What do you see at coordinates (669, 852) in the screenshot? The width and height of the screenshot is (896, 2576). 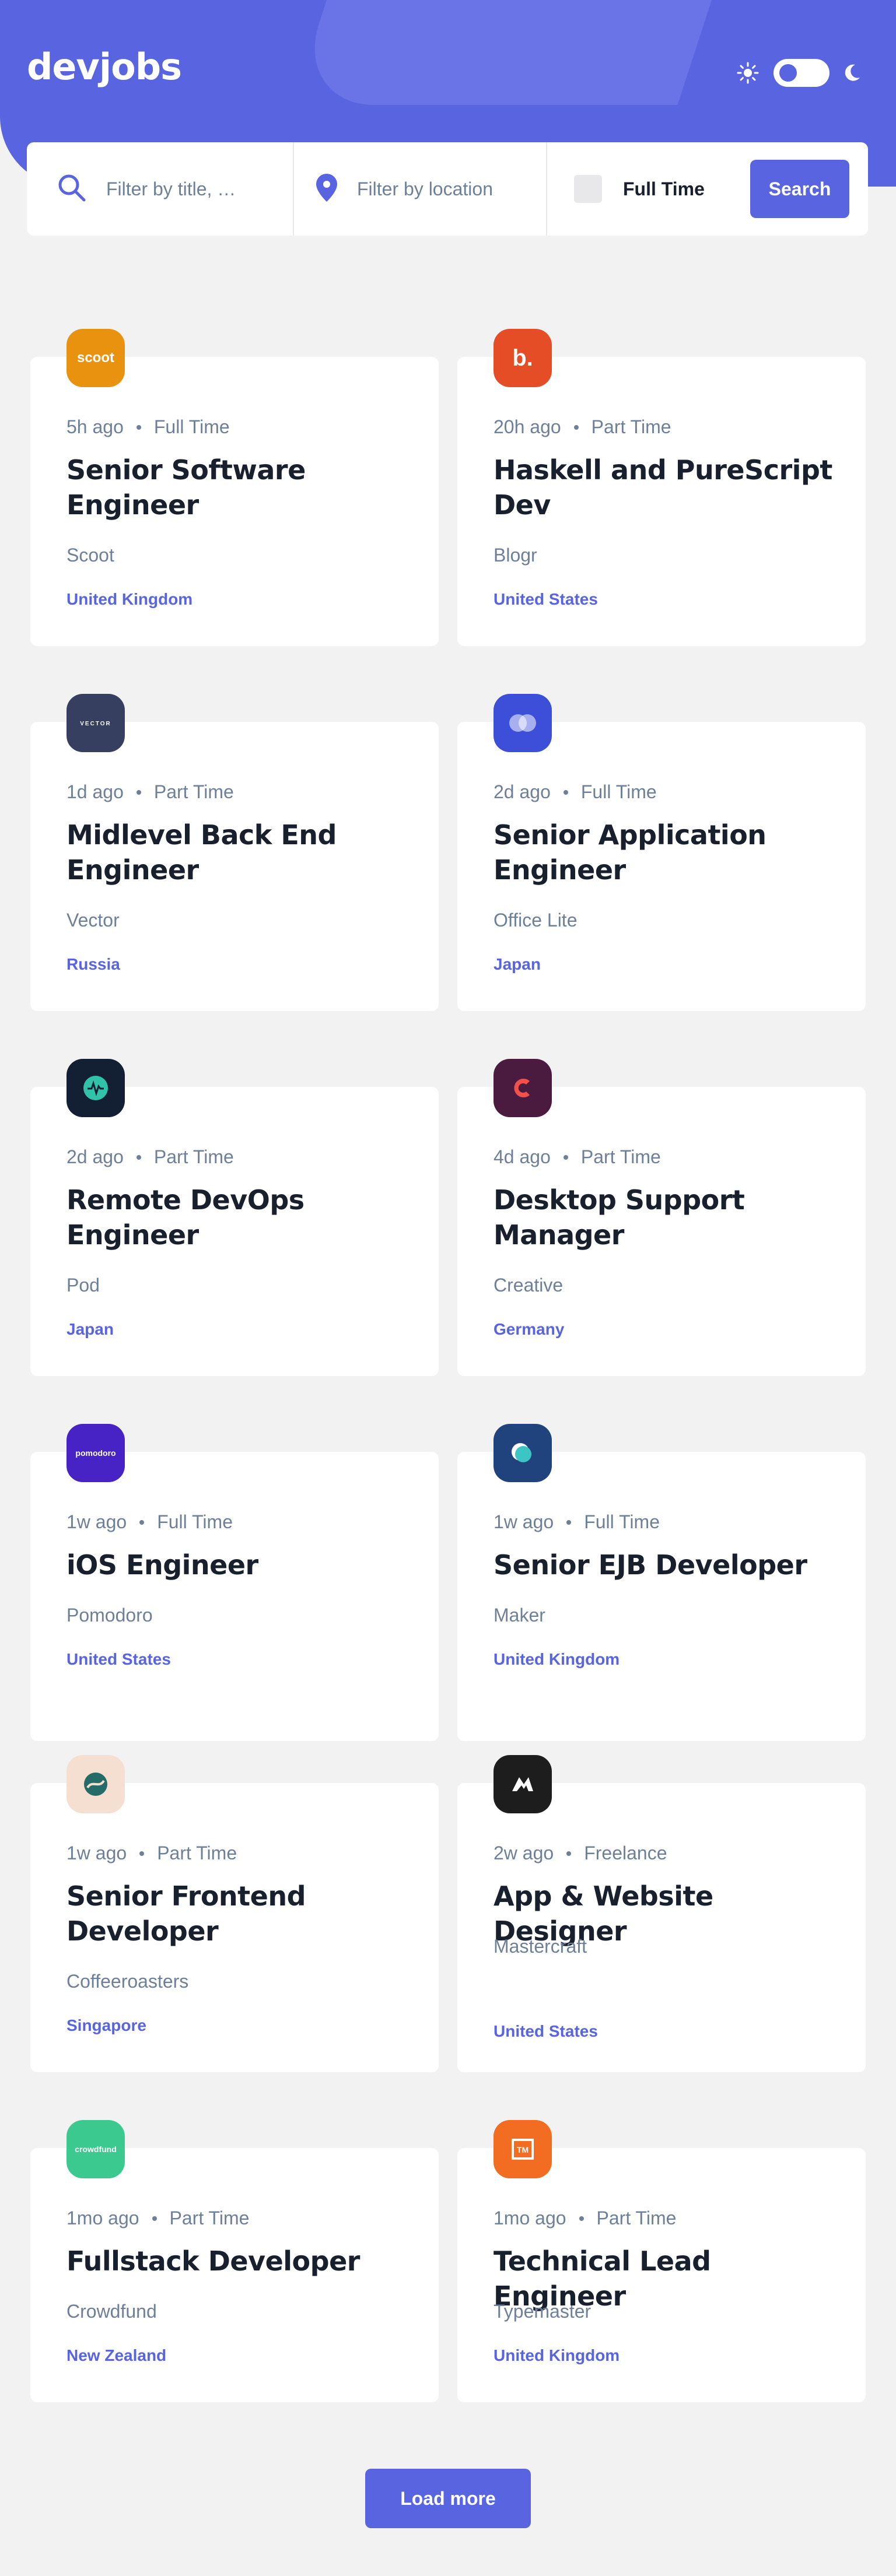 I see `job-position-title: Senior Application Engineer` at bounding box center [669, 852].